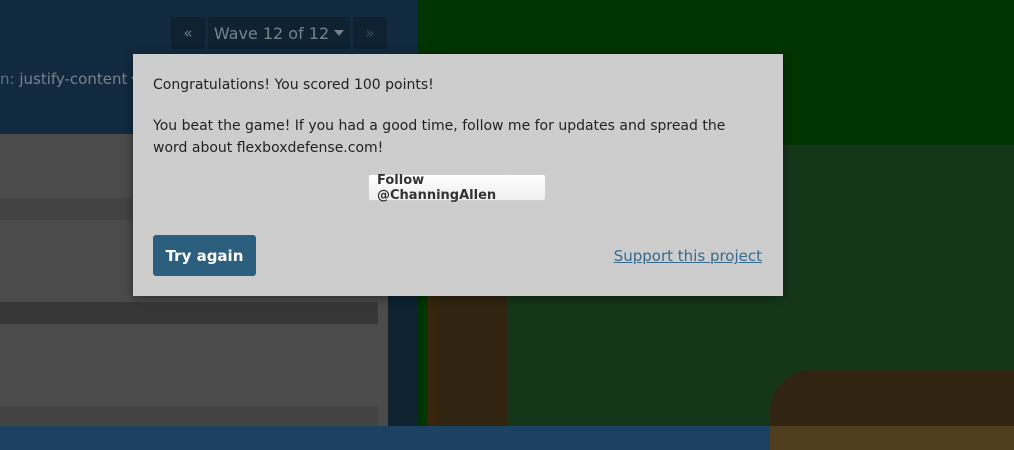 The image size is (1014, 450). Describe the element at coordinates (293, 85) in the screenshot. I see `score-message: Congratulations! You scored 100 points!` at that location.